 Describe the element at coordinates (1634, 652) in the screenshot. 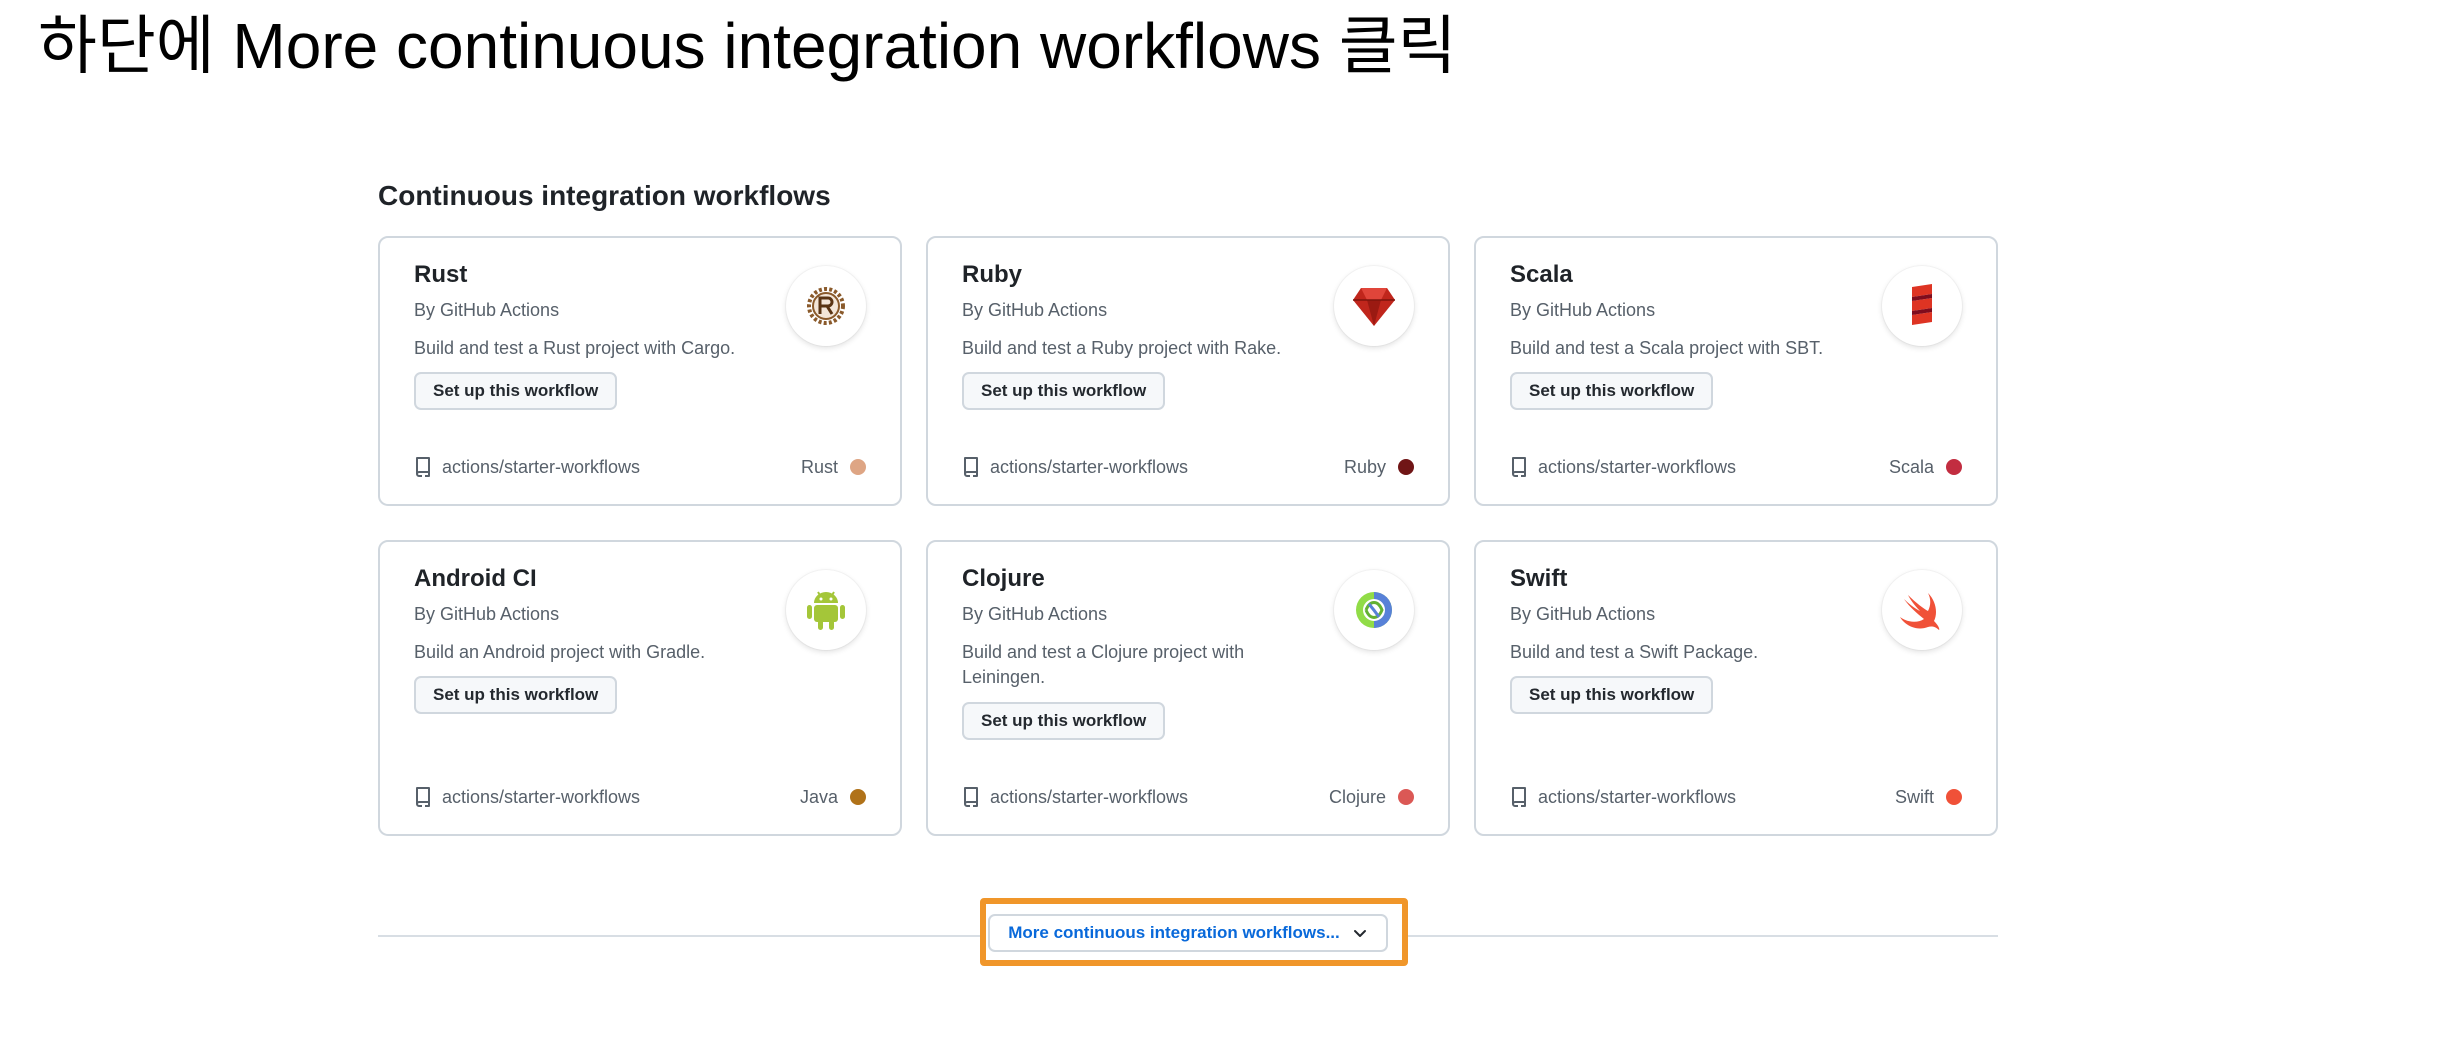

I see `workflow-description: Build and test a Swift Package.` at that location.